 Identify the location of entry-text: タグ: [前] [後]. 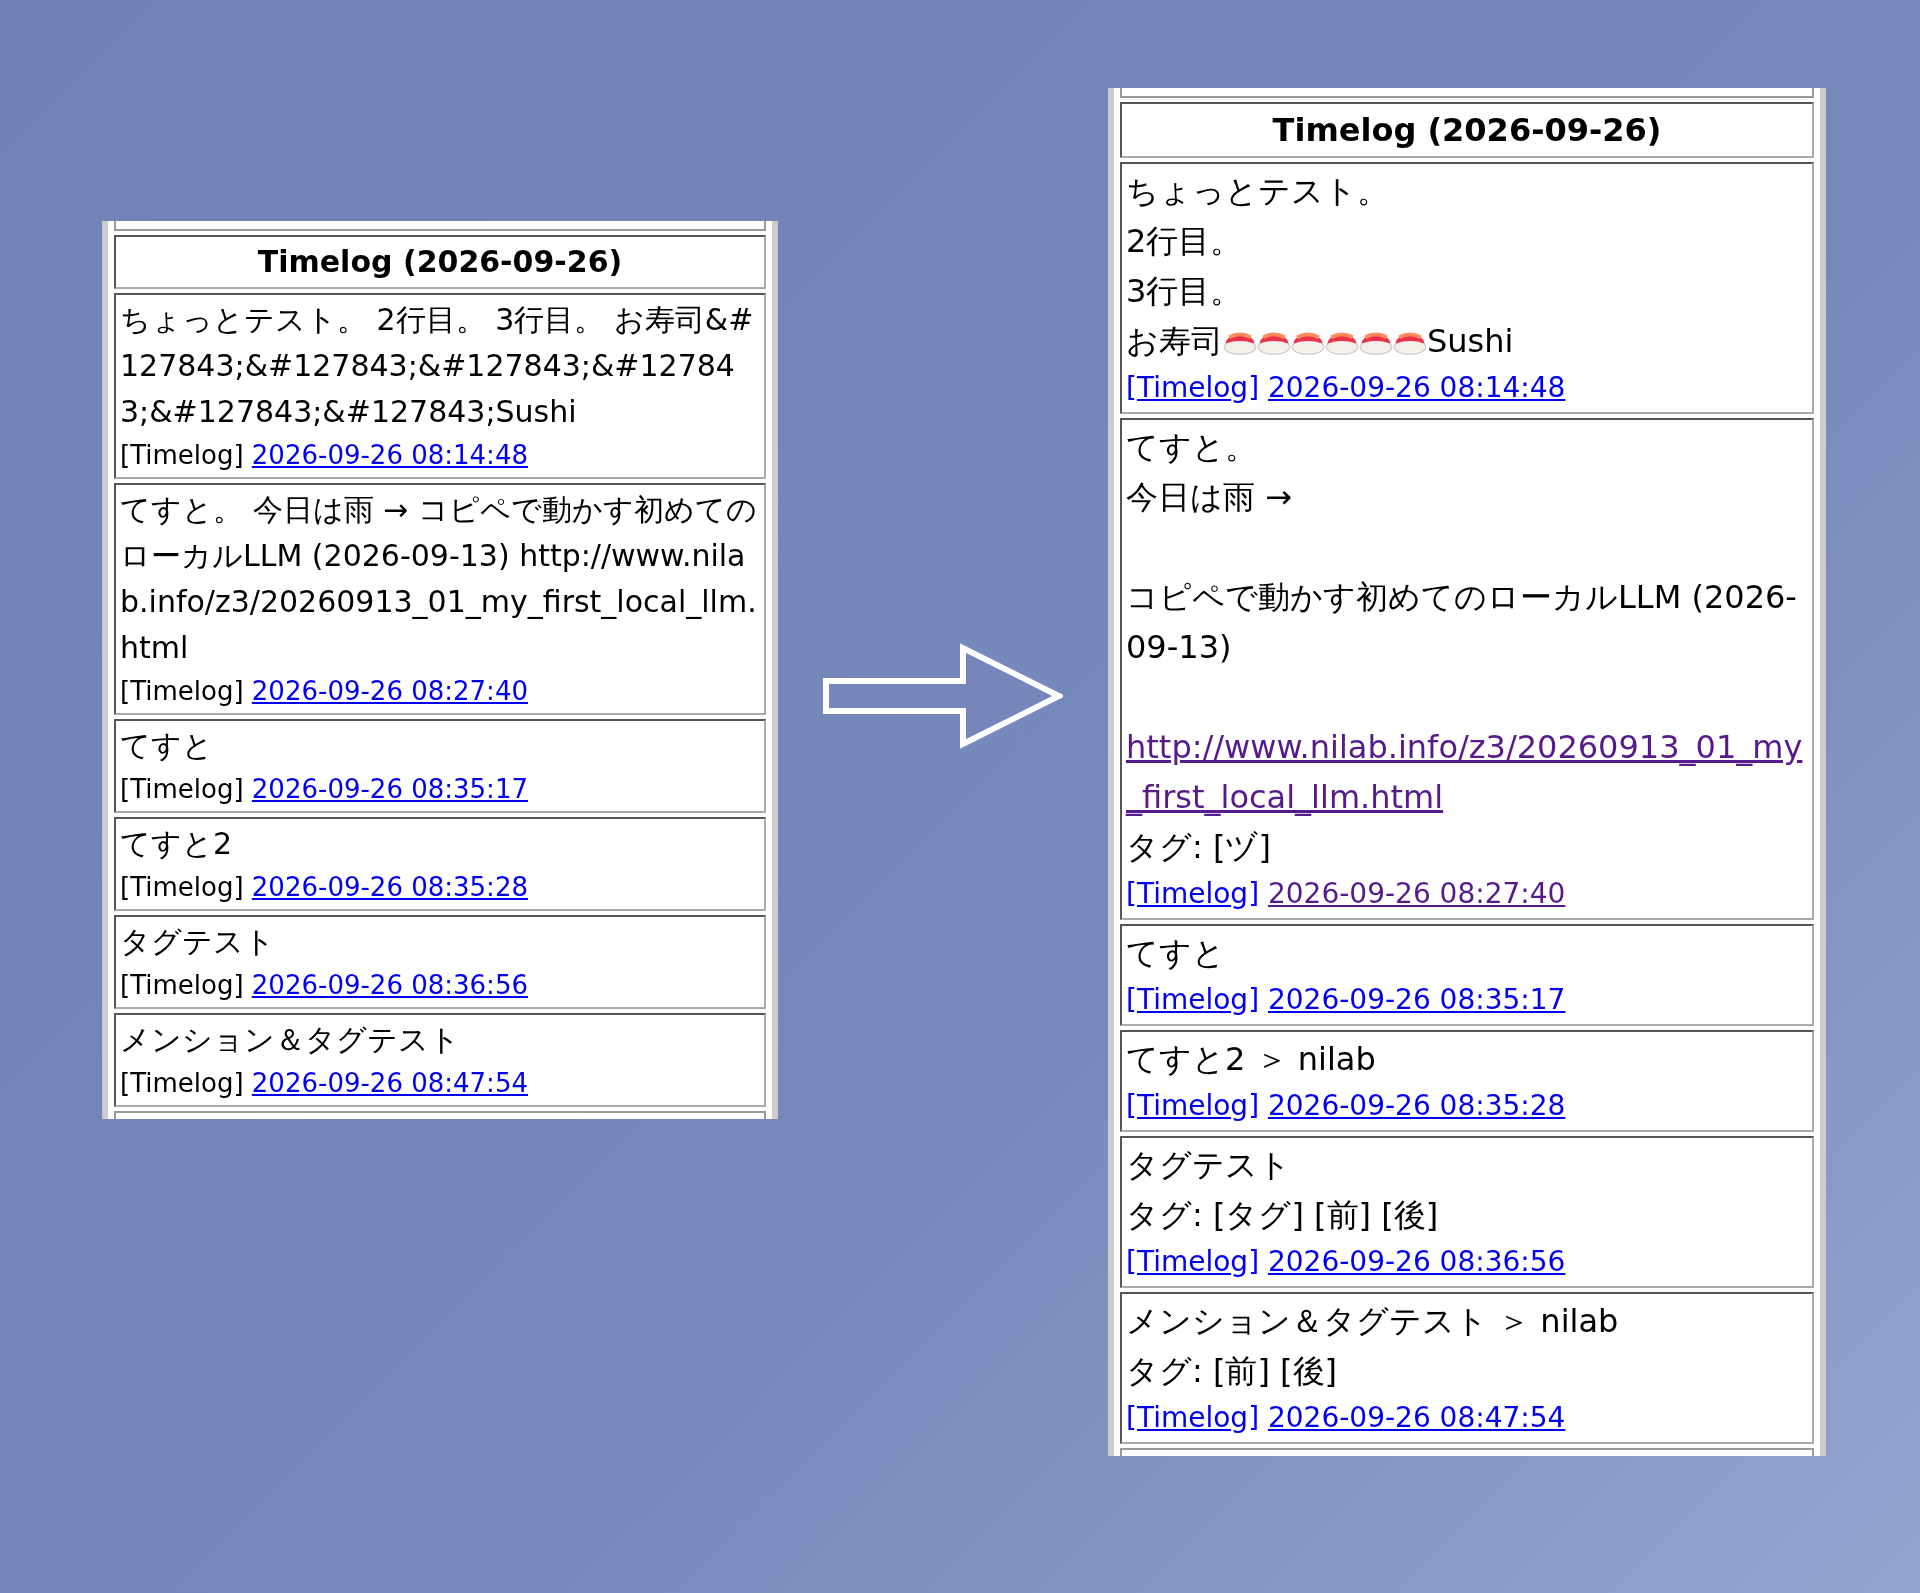
(1232, 1371).